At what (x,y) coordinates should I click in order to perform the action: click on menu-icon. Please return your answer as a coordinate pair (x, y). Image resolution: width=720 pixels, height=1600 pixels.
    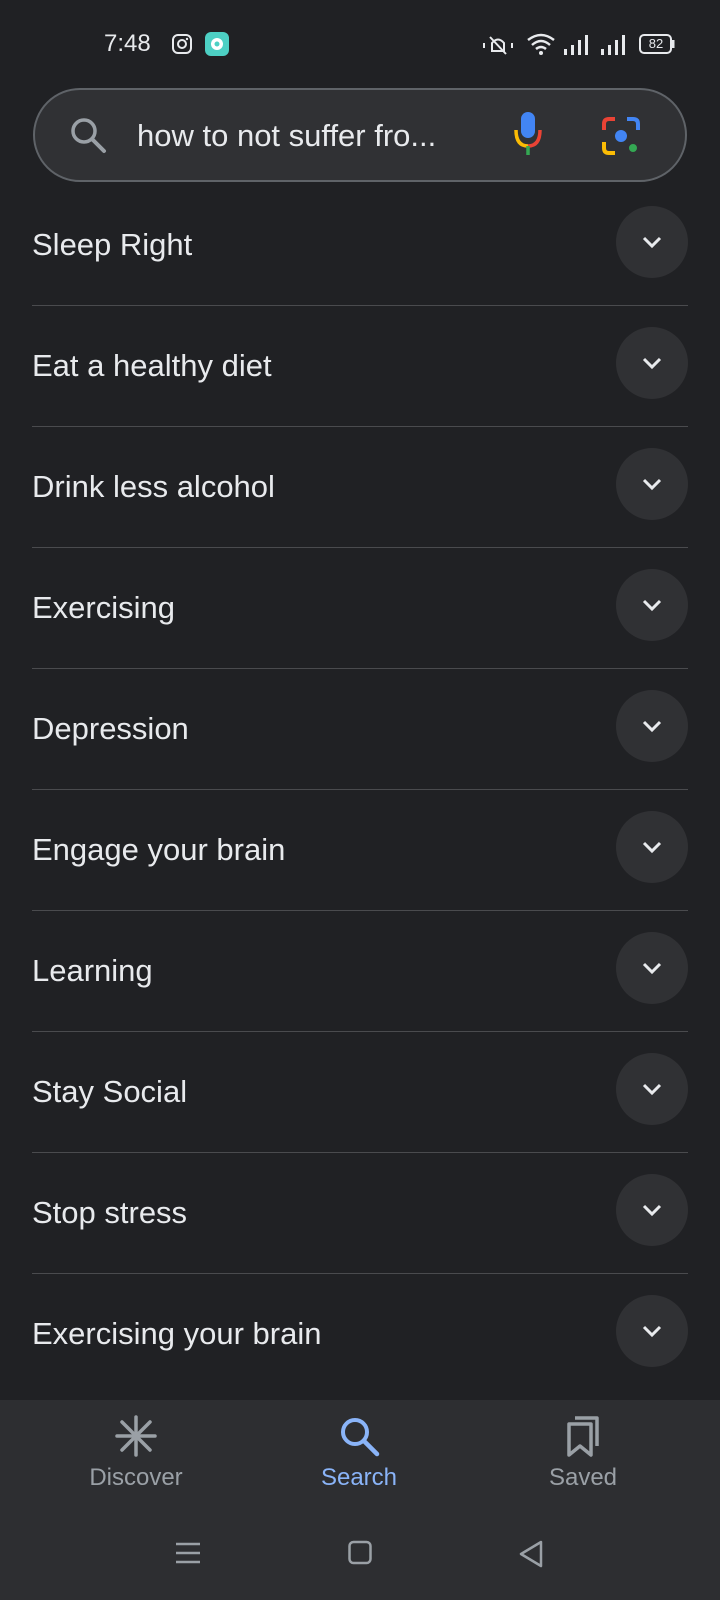
    Looking at the image, I should click on (188, 1555).